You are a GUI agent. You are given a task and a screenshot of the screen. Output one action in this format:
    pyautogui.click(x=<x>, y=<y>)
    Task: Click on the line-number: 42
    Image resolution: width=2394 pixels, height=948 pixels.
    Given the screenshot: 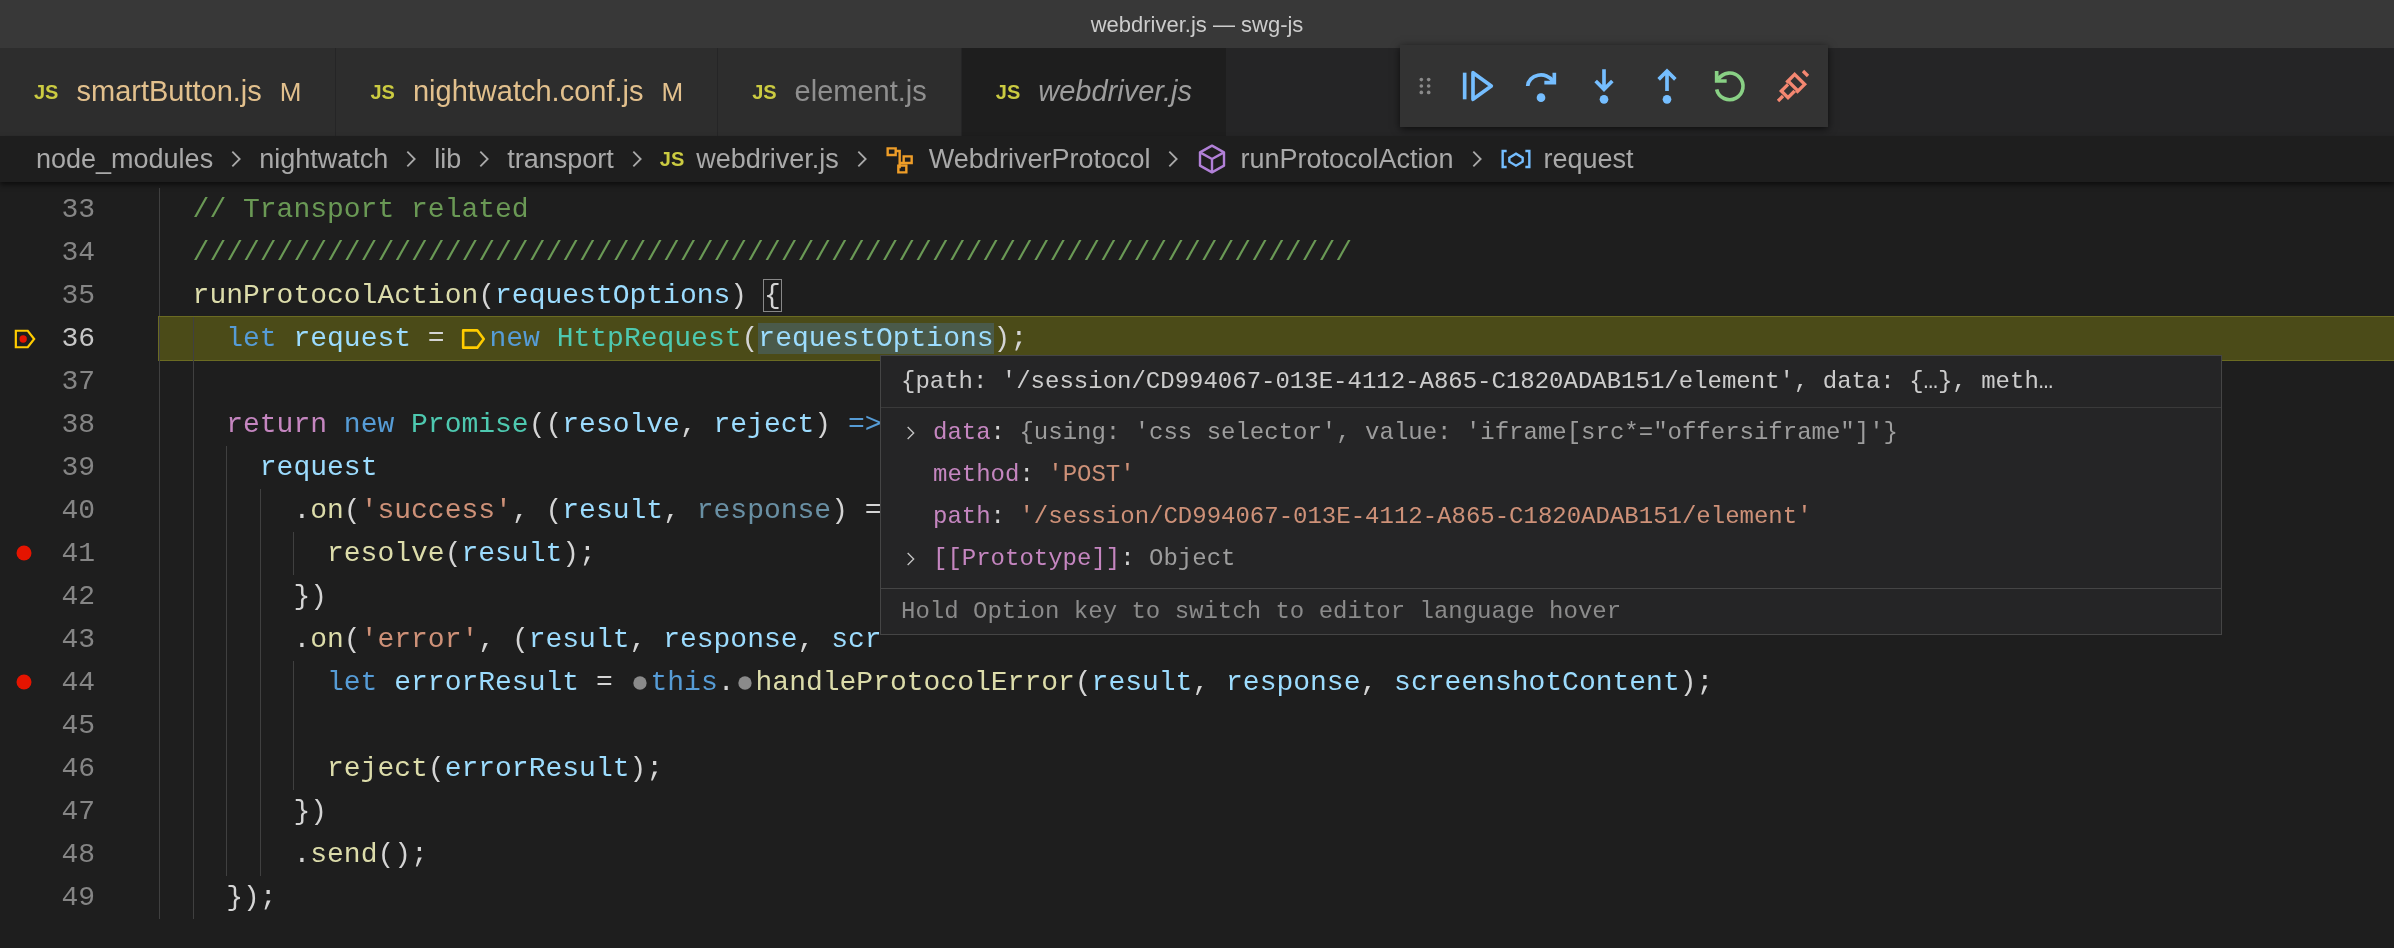 What is the action you would take?
    pyautogui.click(x=78, y=597)
    